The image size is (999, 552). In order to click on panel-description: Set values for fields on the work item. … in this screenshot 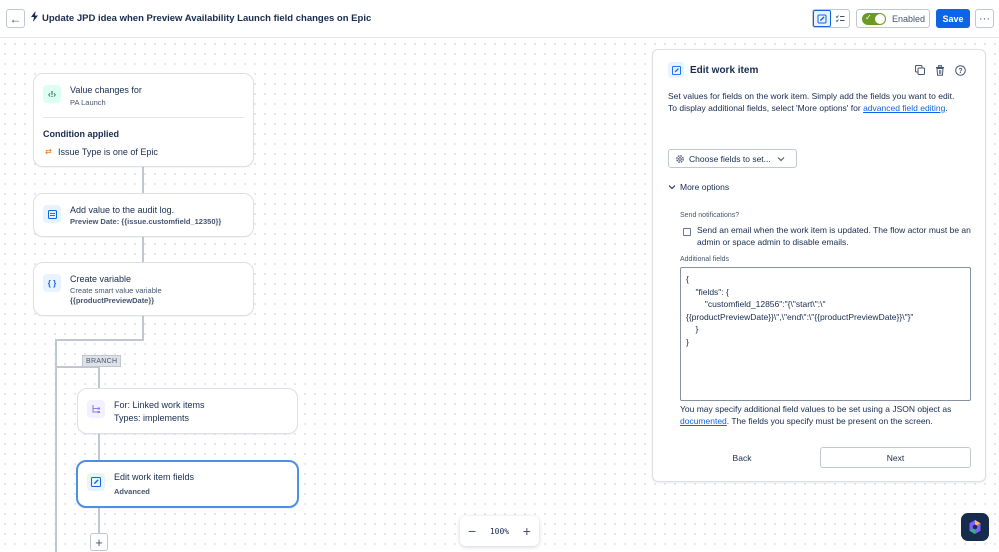, I will do `click(820, 102)`.